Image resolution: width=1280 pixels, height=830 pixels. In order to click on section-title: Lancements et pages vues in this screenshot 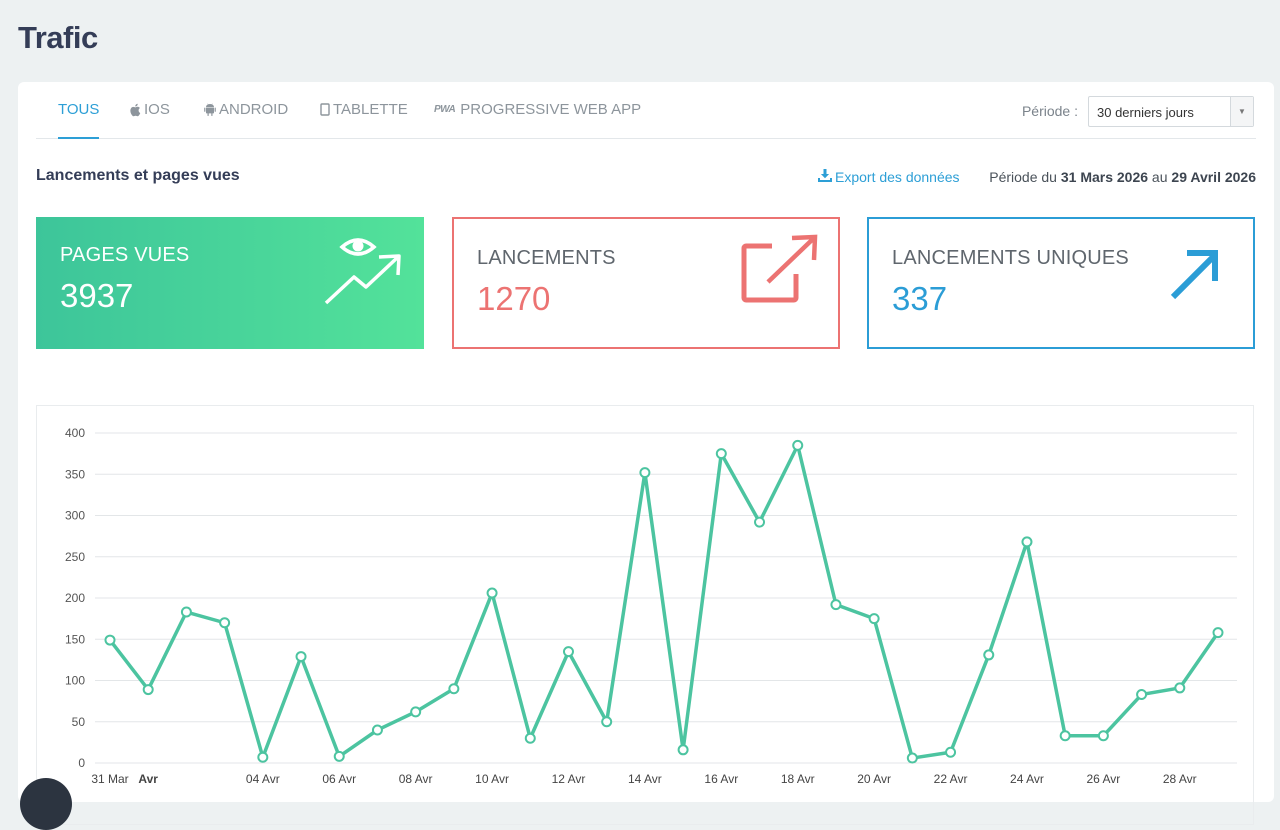, I will do `click(138, 175)`.